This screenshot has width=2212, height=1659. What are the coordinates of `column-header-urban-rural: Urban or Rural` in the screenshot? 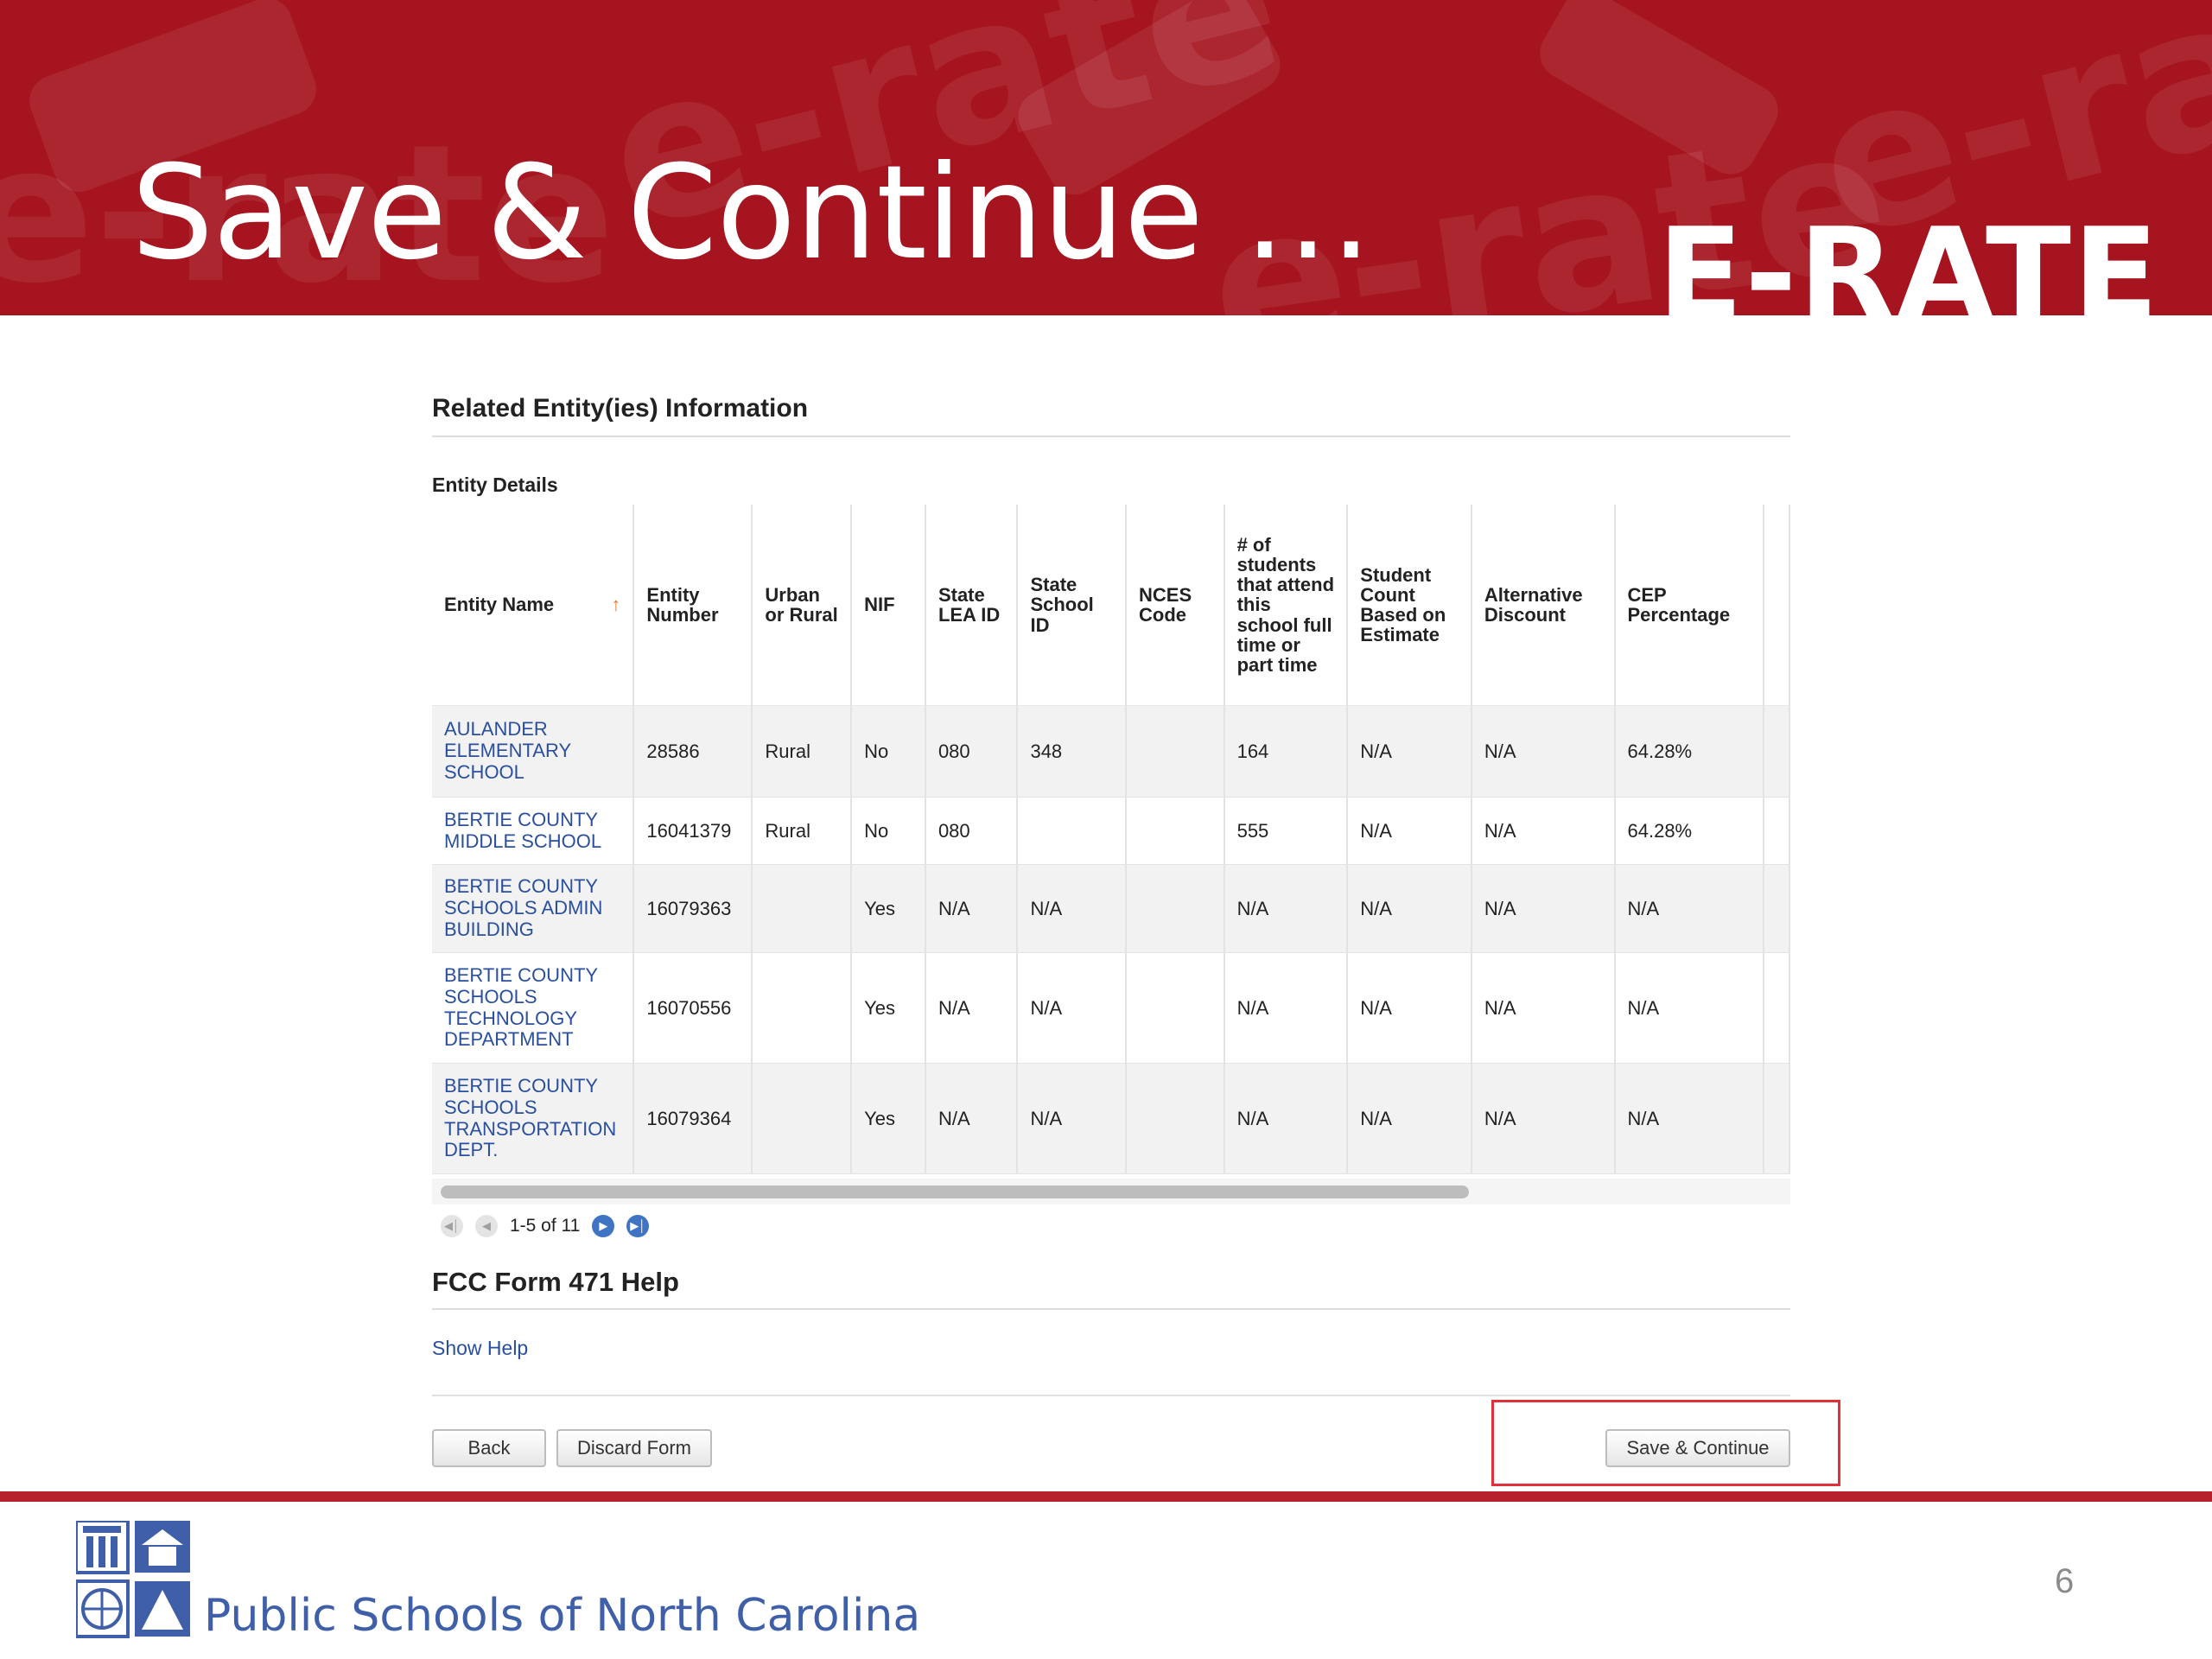 It's located at (802, 605).